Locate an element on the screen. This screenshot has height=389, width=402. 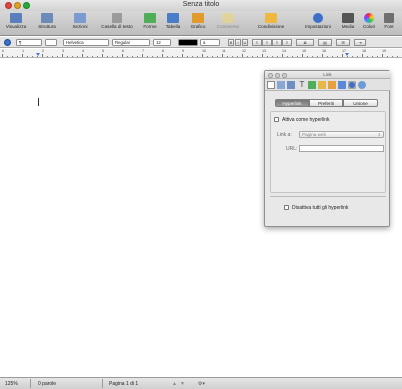
toolbar-textbox-button: Casella di testo is located at coordinates (117, 23).